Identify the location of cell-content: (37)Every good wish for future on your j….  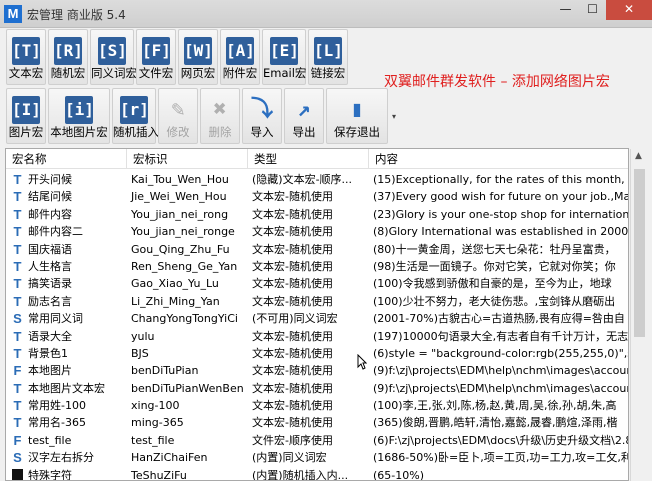
(500, 197).